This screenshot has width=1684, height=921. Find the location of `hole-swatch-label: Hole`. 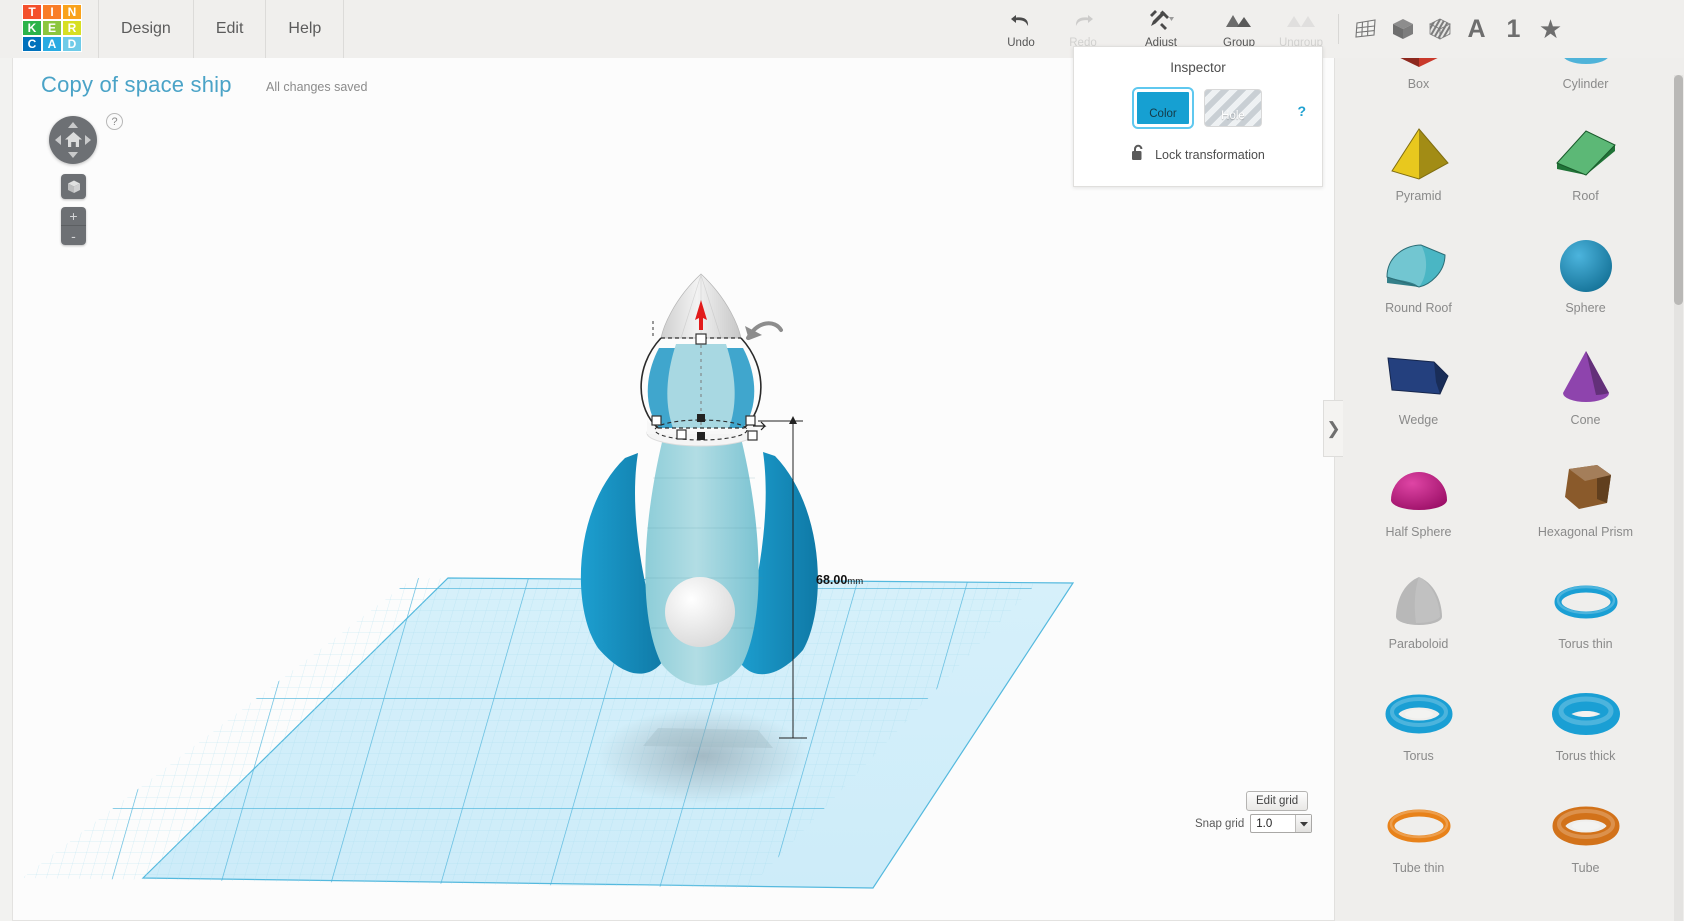

hole-swatch-label: Hole is located at coordinates (1233, 116).